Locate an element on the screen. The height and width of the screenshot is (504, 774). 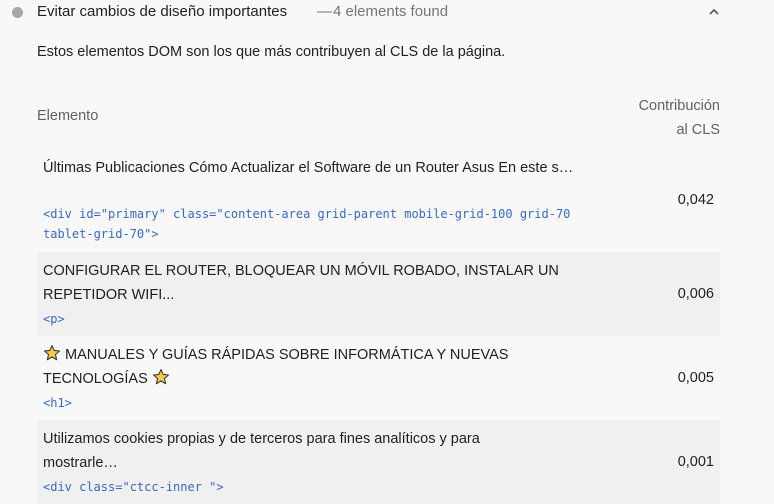
status-dot-icon is located at coordinates (17, 12).